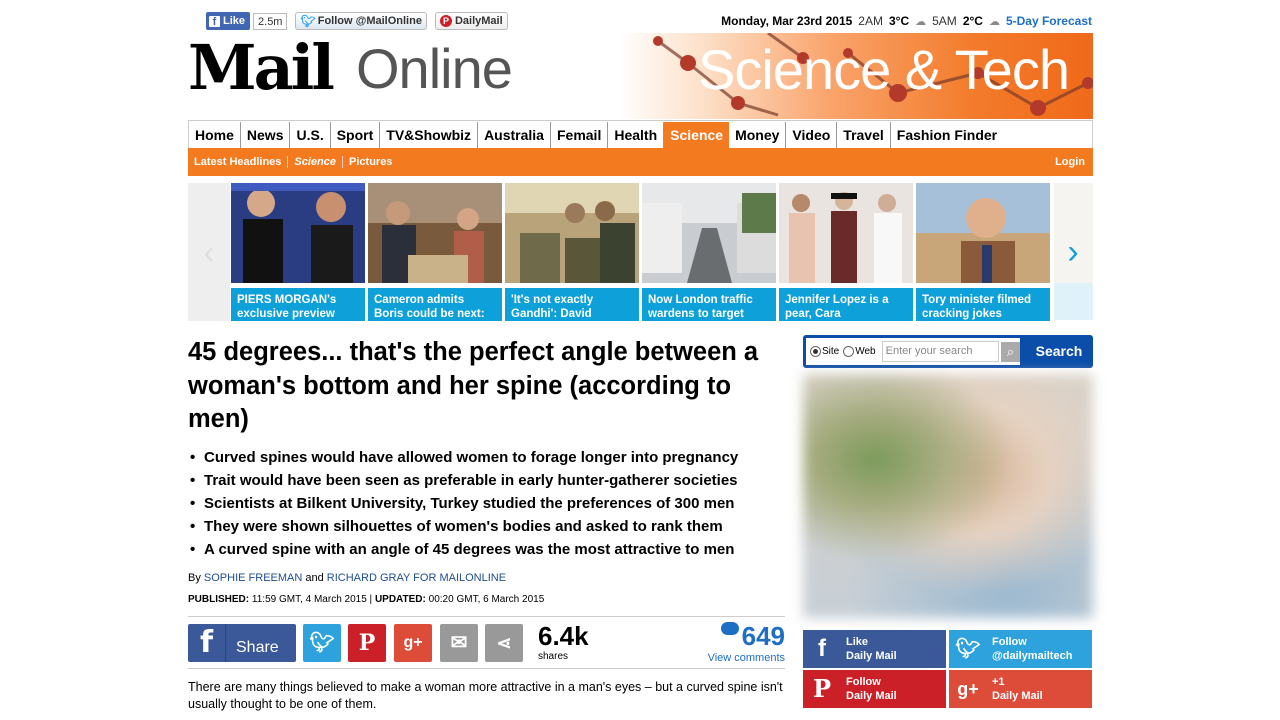 The image size is (1280, 720). What do you see at coordinates (261, 68) in the screenshot?
I see `mail-logo: Mail` at bounding box center [261, 68].